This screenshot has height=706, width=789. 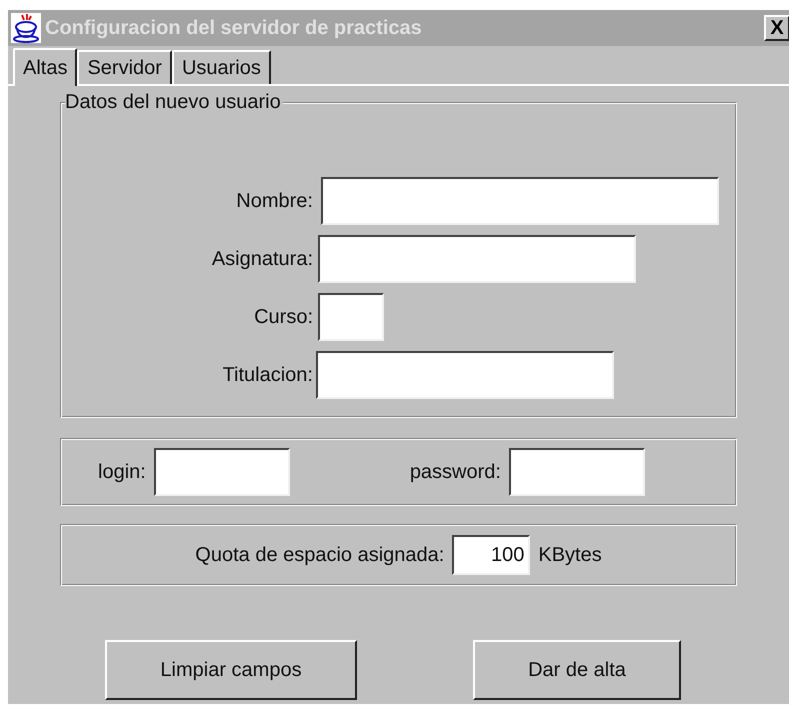 What do you see at coordinates (283, 317) in the screenshot?
I see `field-label: Curso:` at bounding box center [283, 317].